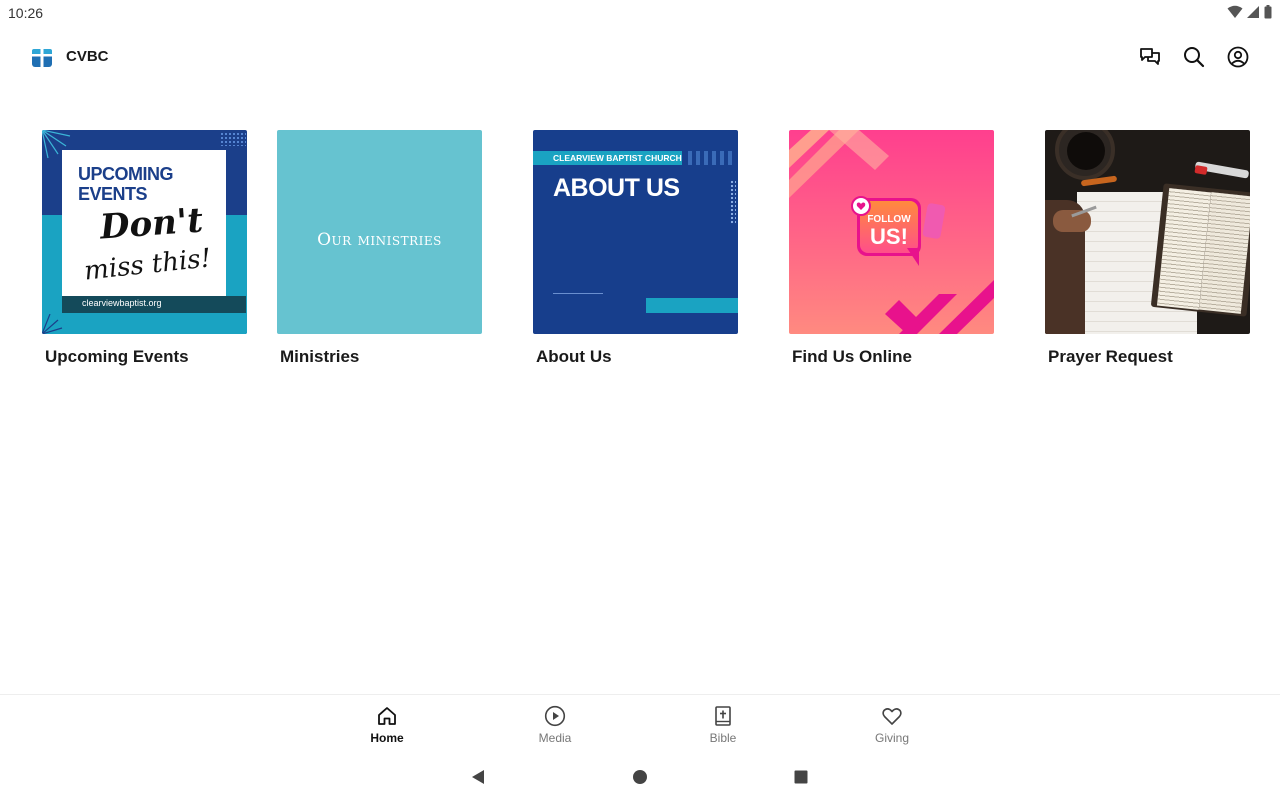 The width and height of the screenshot is (1280, 800). What do you see at coordinates (616, 188) in the screenshot?
I see `about-heading: ABOUT US` at bounding box center [616, 188].